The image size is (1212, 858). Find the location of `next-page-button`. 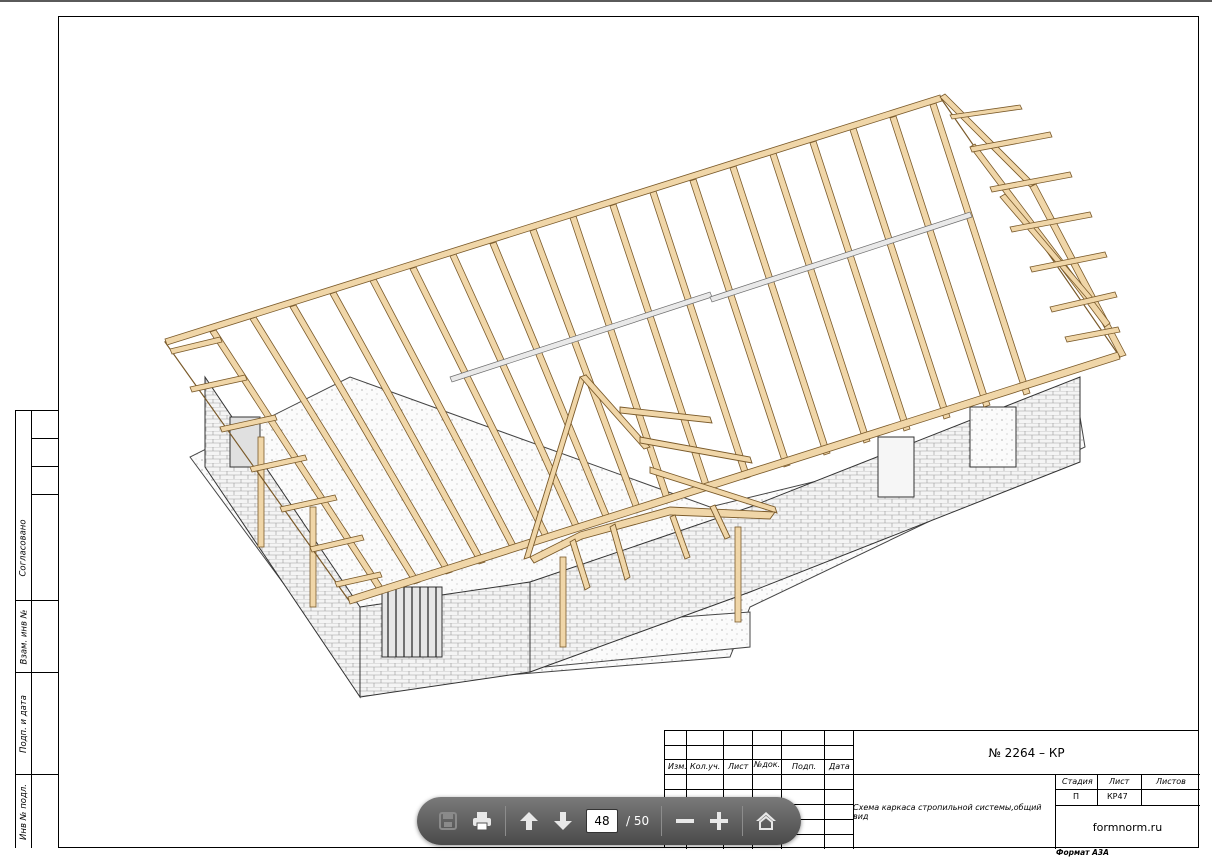

next-page-button is located at coordinates (563, 821).